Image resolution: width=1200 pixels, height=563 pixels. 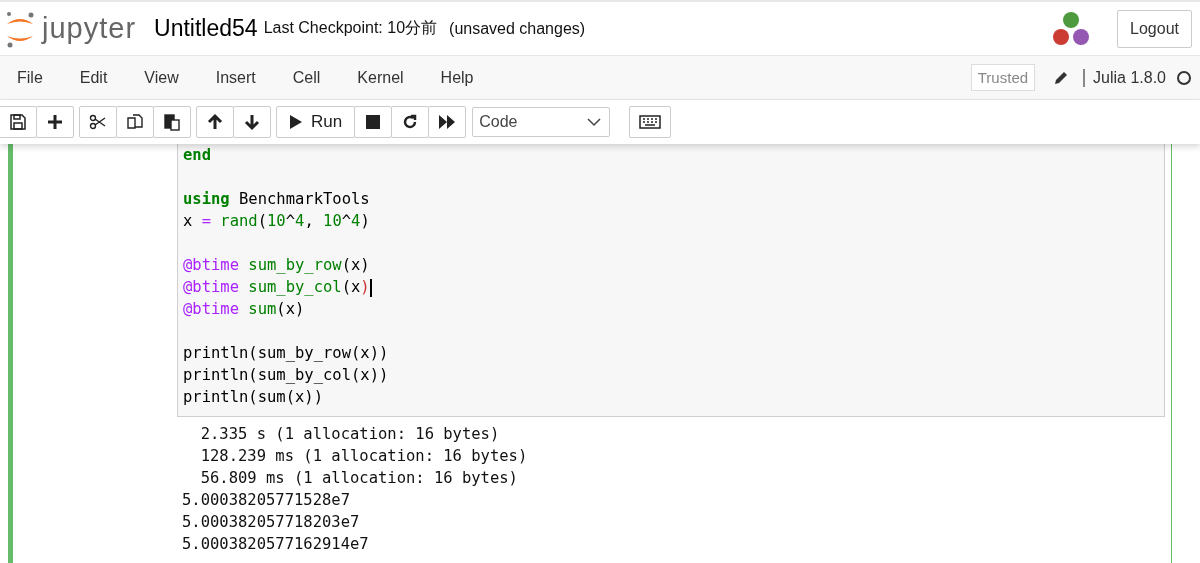 What do you see at coordinates (197, 155) in the screenshot?
I see `code-token: end` at bounding box center [197, 155].